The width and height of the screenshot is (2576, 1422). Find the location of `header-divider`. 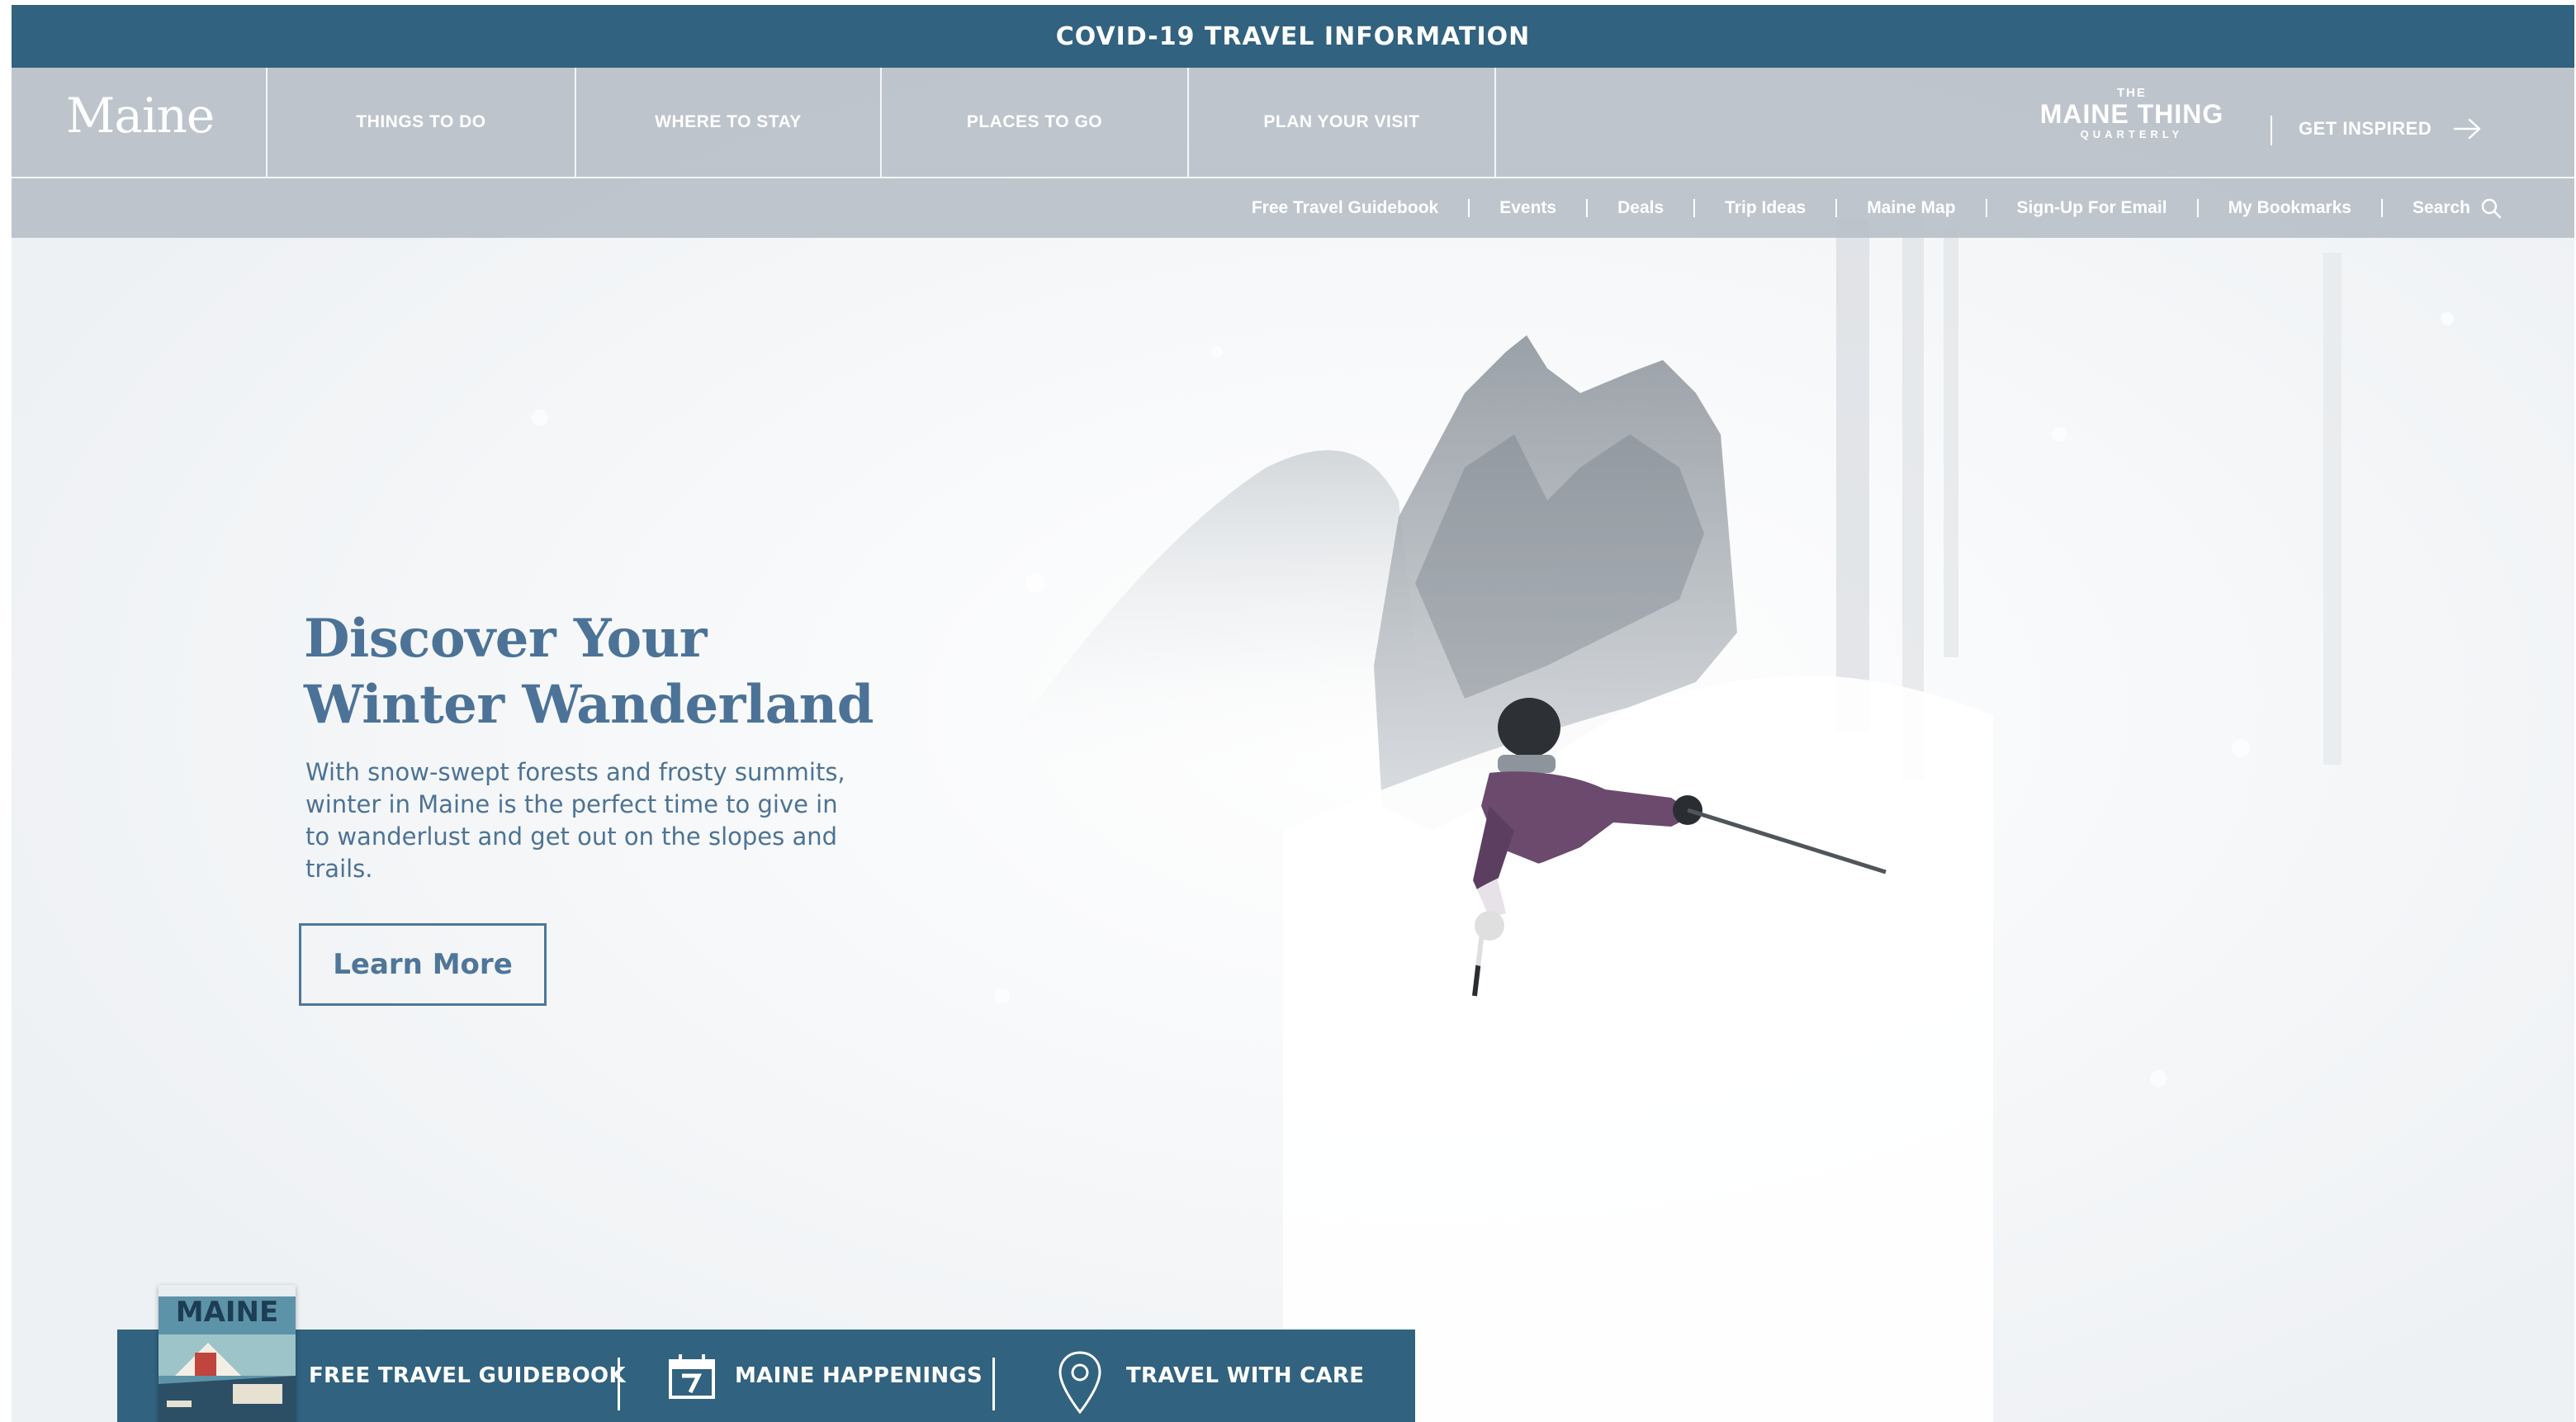

header-divider is located at coordinates (2271, 130).